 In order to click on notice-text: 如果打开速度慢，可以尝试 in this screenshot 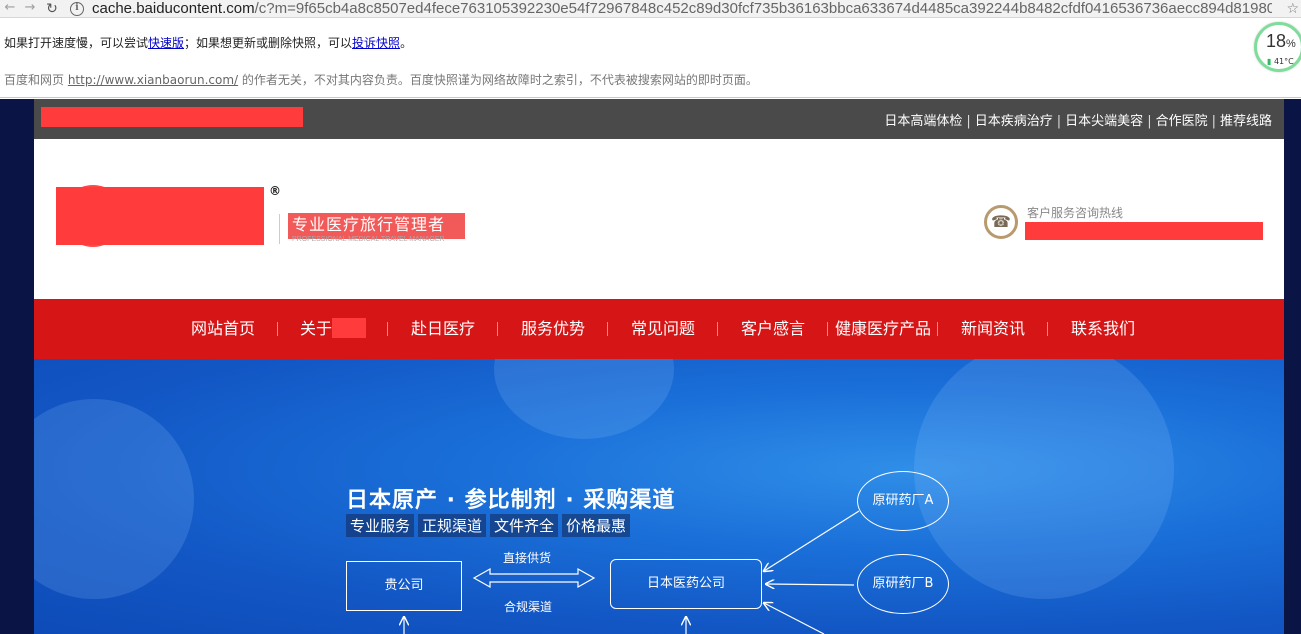, I will do `click(76, 43)`.